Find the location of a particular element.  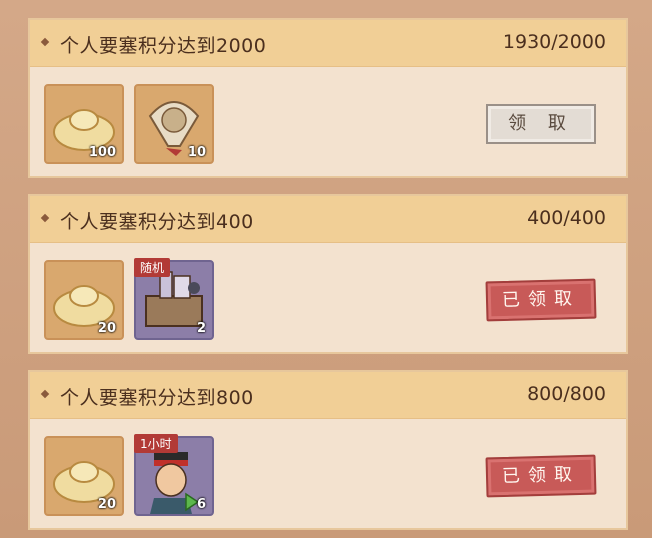

item-quantity: 2 is located at coordinates (201, 328).